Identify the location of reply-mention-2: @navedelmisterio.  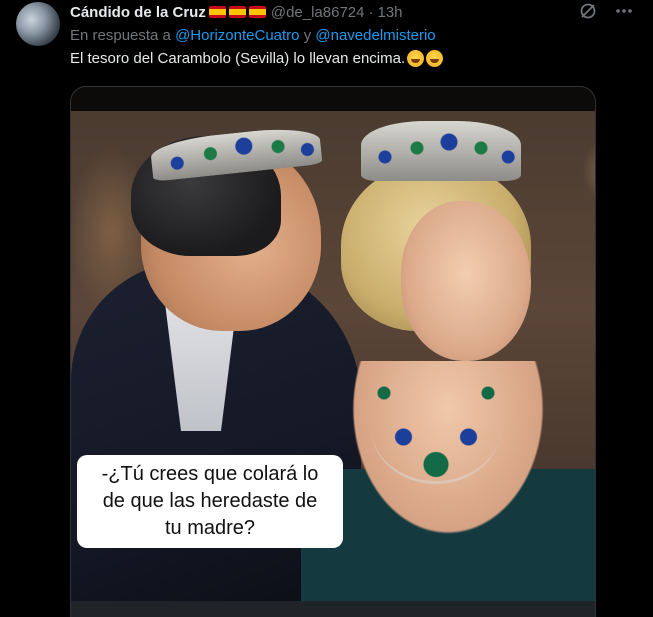
(375, 35).